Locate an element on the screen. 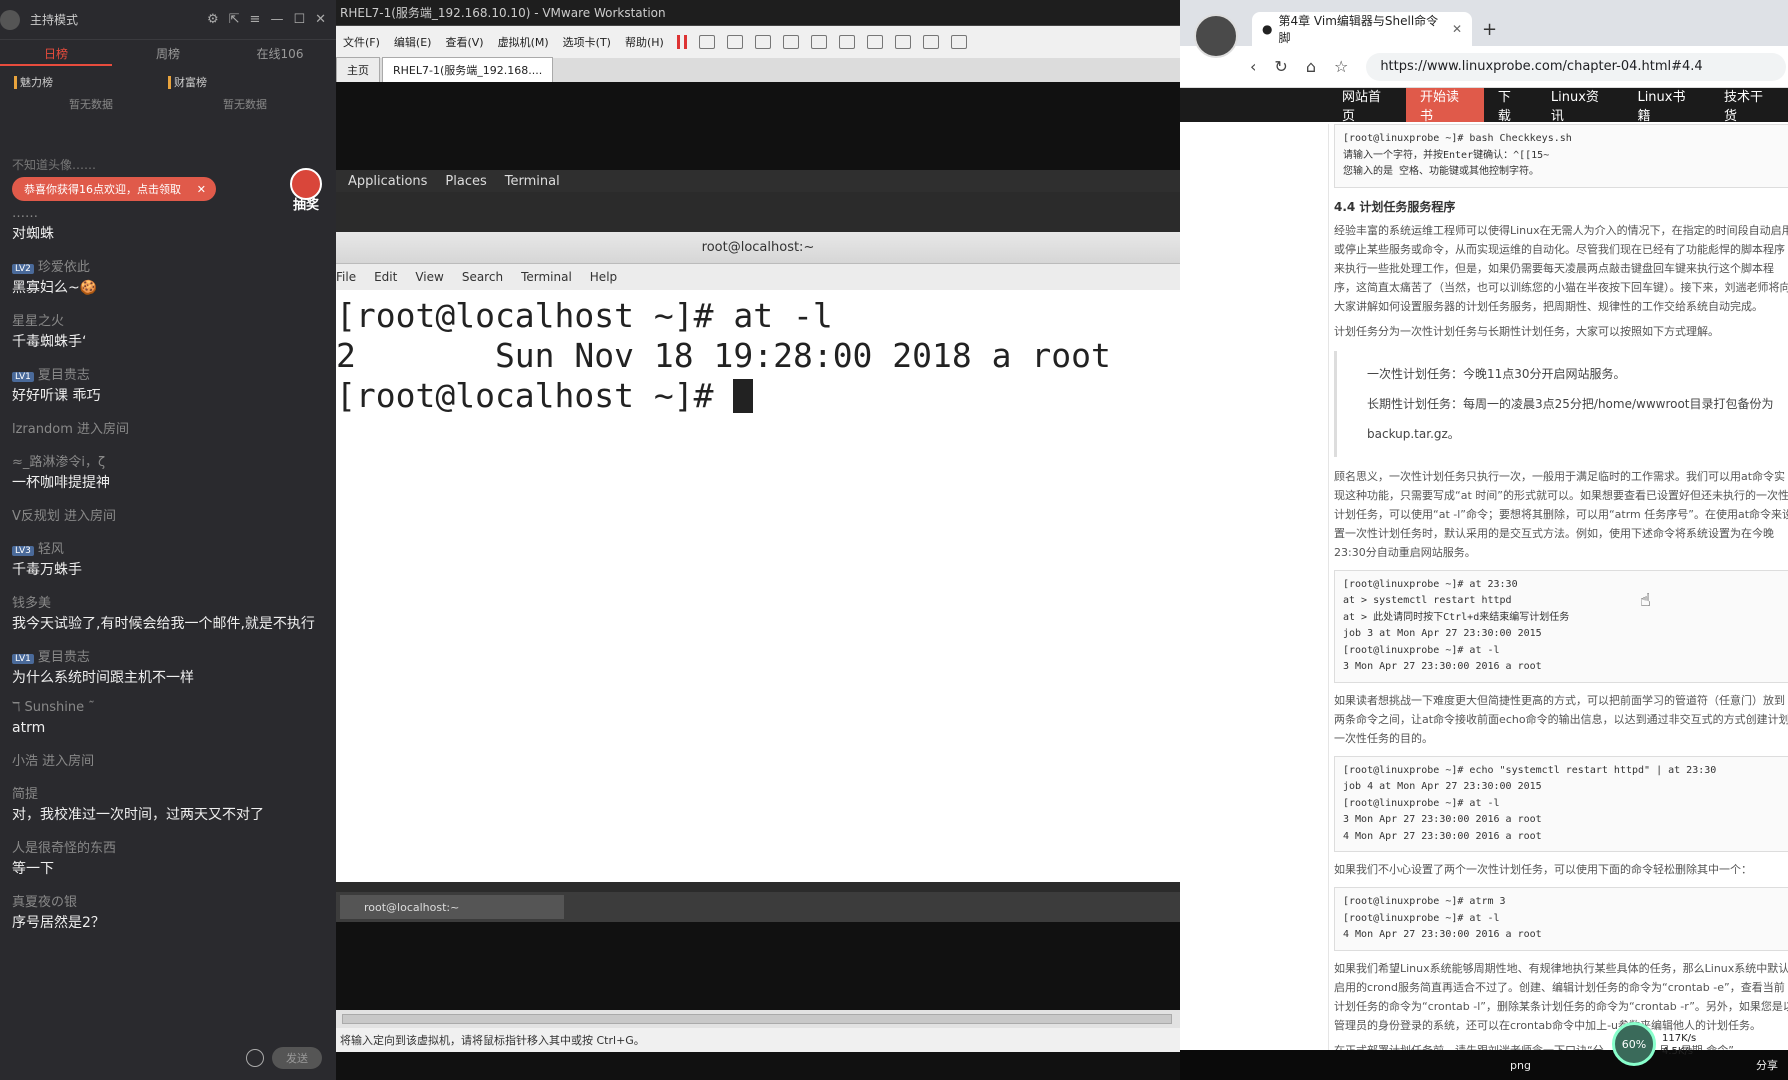 This screenshot has width=1788, height=1080. home-icon: ⌂ is located at coordinates (1311, 66).